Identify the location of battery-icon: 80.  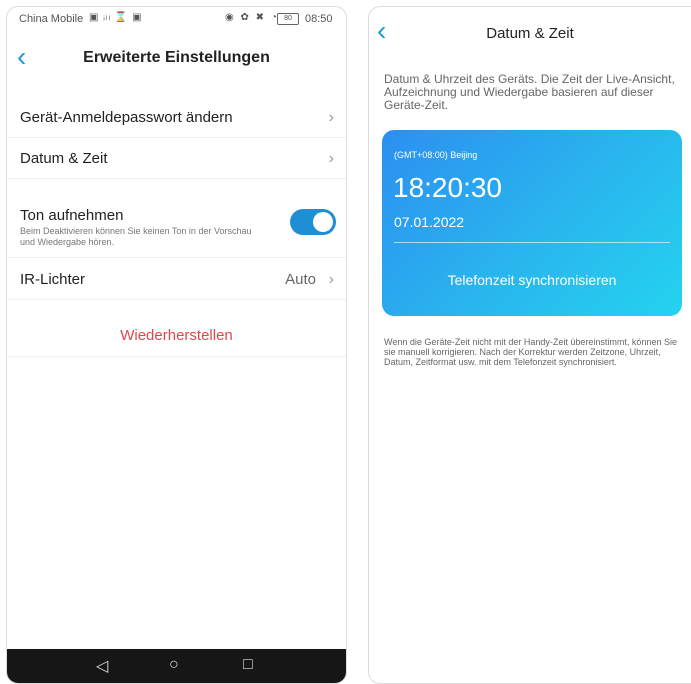
(288, 19).